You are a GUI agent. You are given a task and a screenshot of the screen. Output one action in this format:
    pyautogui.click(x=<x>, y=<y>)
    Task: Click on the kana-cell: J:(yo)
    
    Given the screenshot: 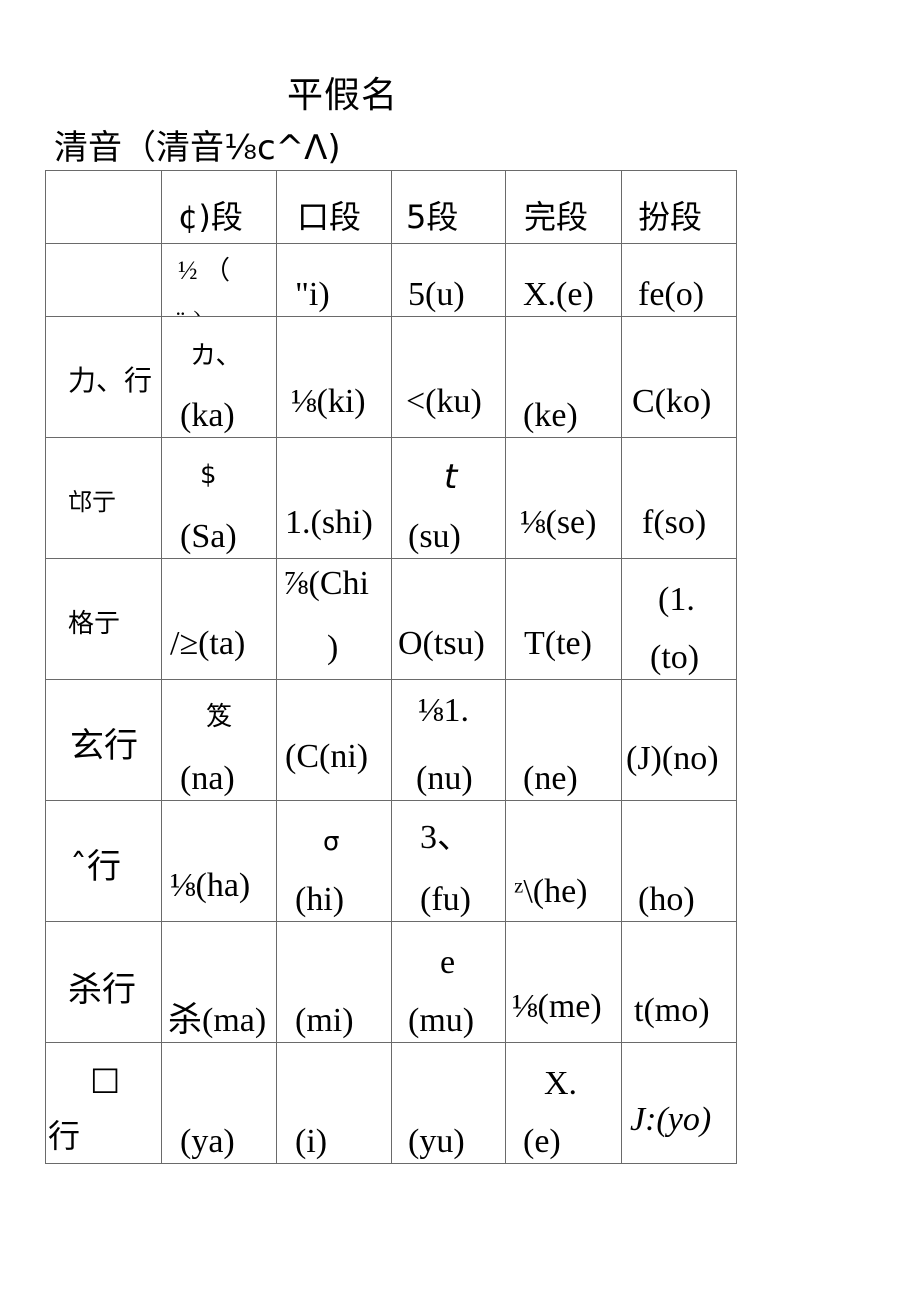 What is the action you would take?
    pyautogui.click(x=679, y=1103)
    